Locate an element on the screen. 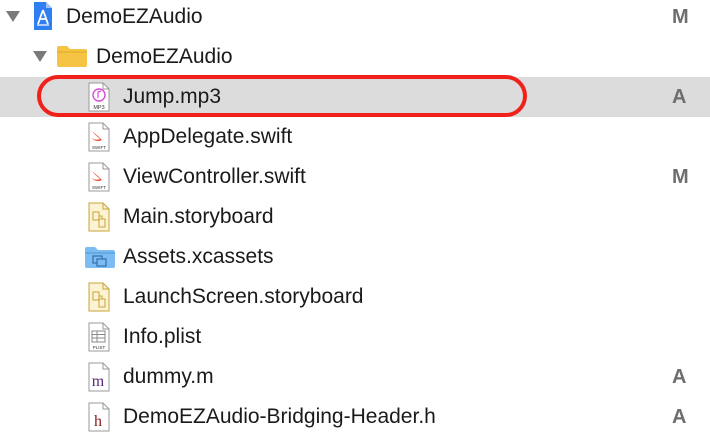 This screenshot has height=437, width=710. project-name: DemoEZAudio is located at coordinates (134, 16).